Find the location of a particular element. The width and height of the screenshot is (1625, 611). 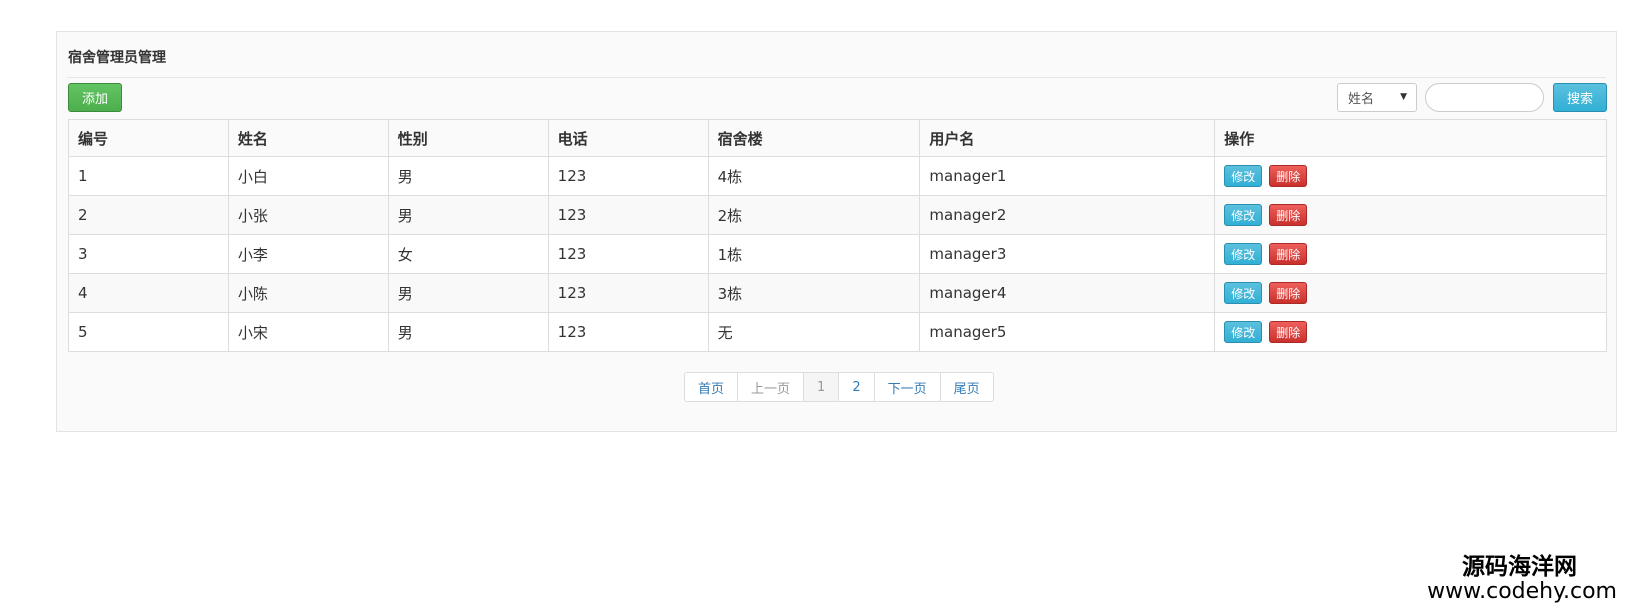

cell-name: 小白 is located at coordinates (308, 176).